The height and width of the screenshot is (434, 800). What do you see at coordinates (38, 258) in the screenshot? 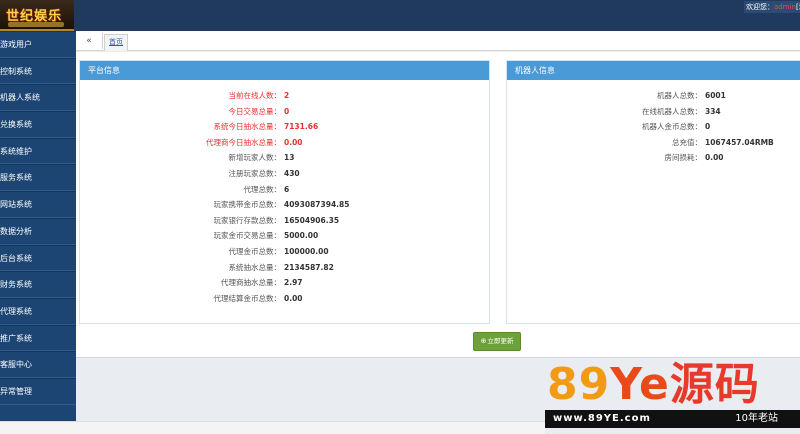
I see `sidebar-item-backend: 后台系统` at bounding box center [38, 258].